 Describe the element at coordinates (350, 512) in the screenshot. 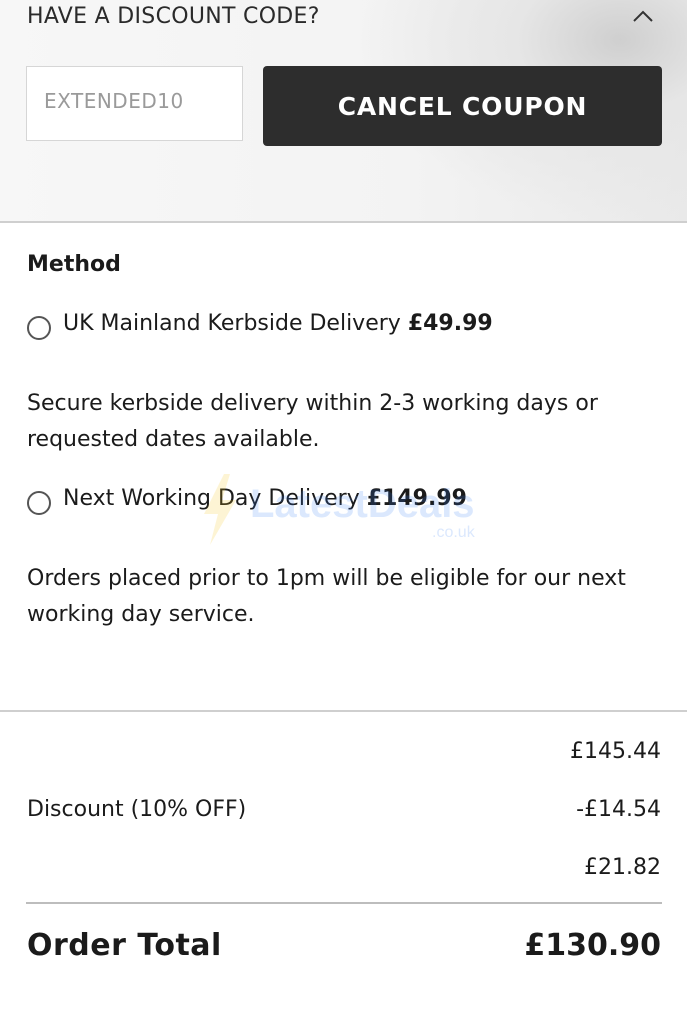

I see `watermark-logo: LatestDeals .co.uk` at that location.